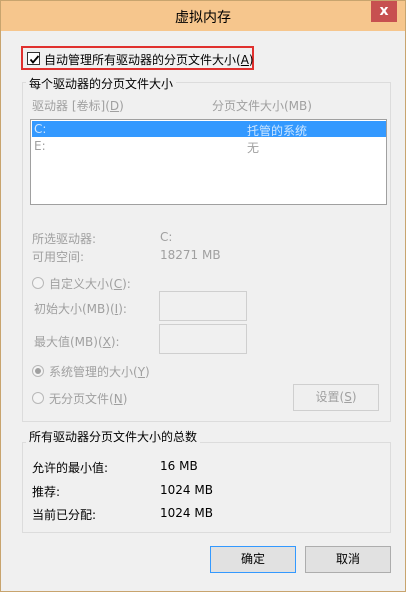 The width and height of the screenshot is (406, 592). I want to click on auto-manage-accel: A, so click(244, 60).